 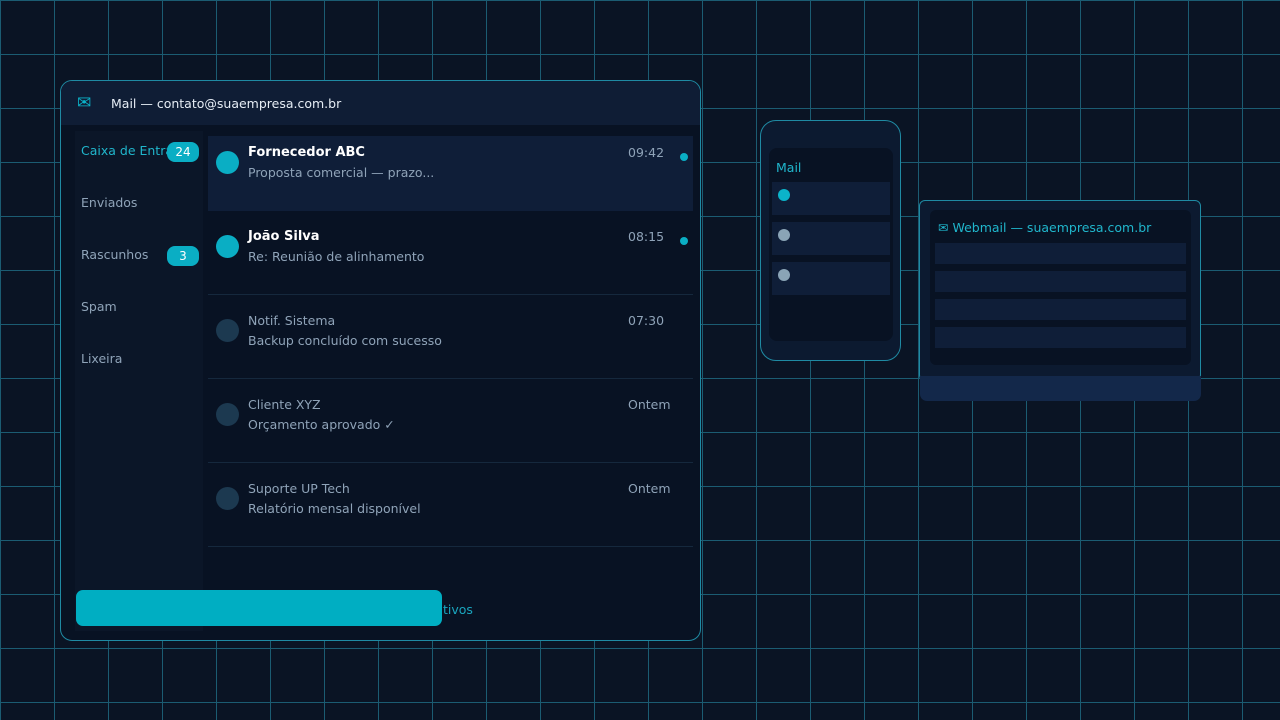 What do you see at coordinates (450, 421) in the screenshot?
I see `email-row: Cliente XYZ Orçamento aprovado ✓ Ontem` at bounding box center [450, 421].